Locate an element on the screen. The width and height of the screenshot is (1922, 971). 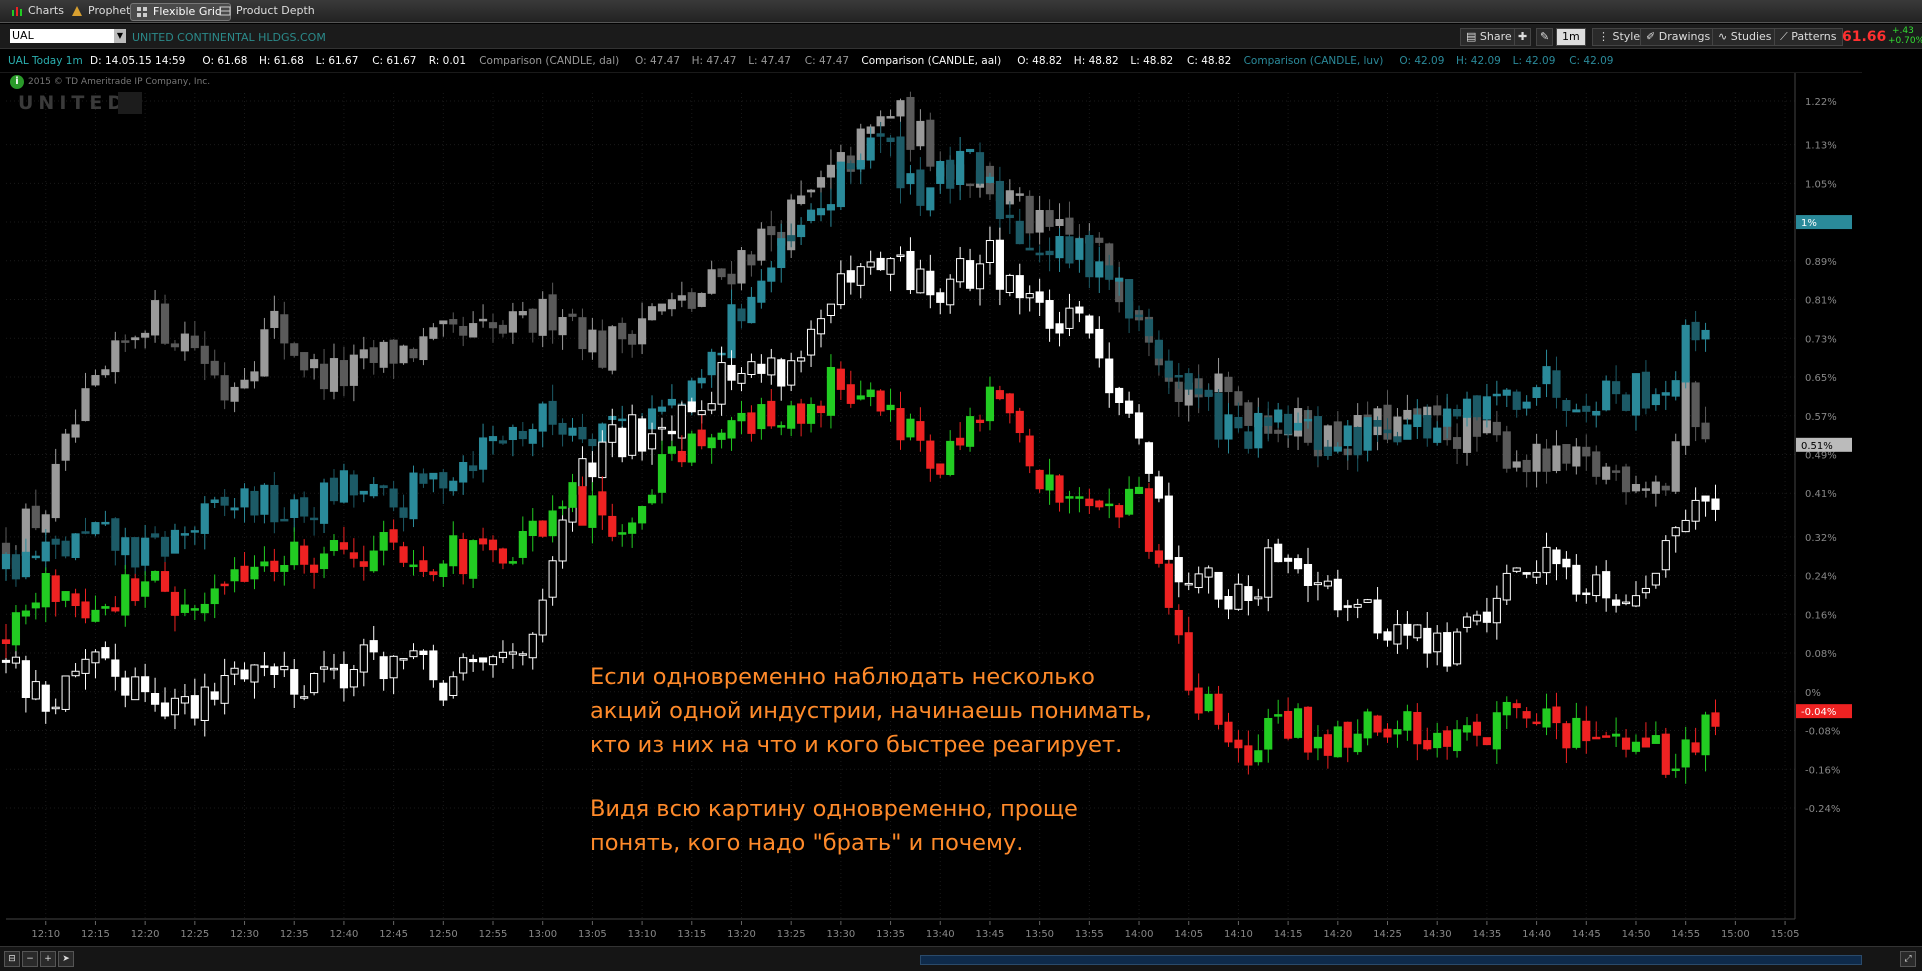
legend-item: O: 47.47 is located at coordinates (658, 61).